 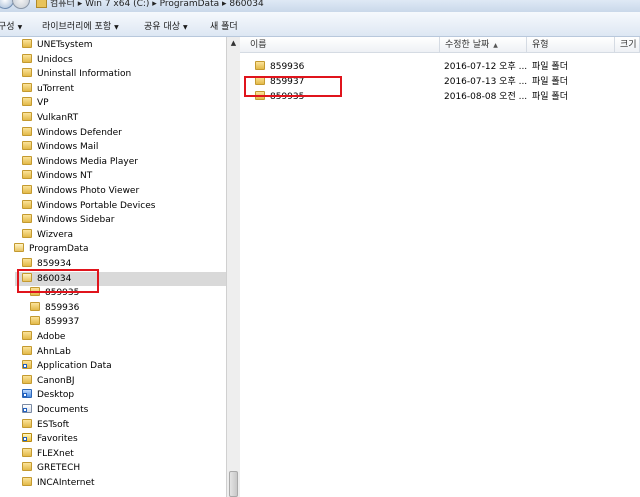 I want to click on tree-item-flexnet: FLEXnet, so click(x=48, y=454).